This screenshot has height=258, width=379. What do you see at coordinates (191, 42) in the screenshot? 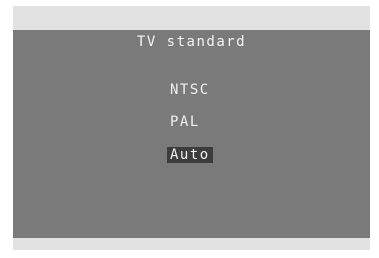
I see `menu-title: TV standard` at bounding box center [191, 42].